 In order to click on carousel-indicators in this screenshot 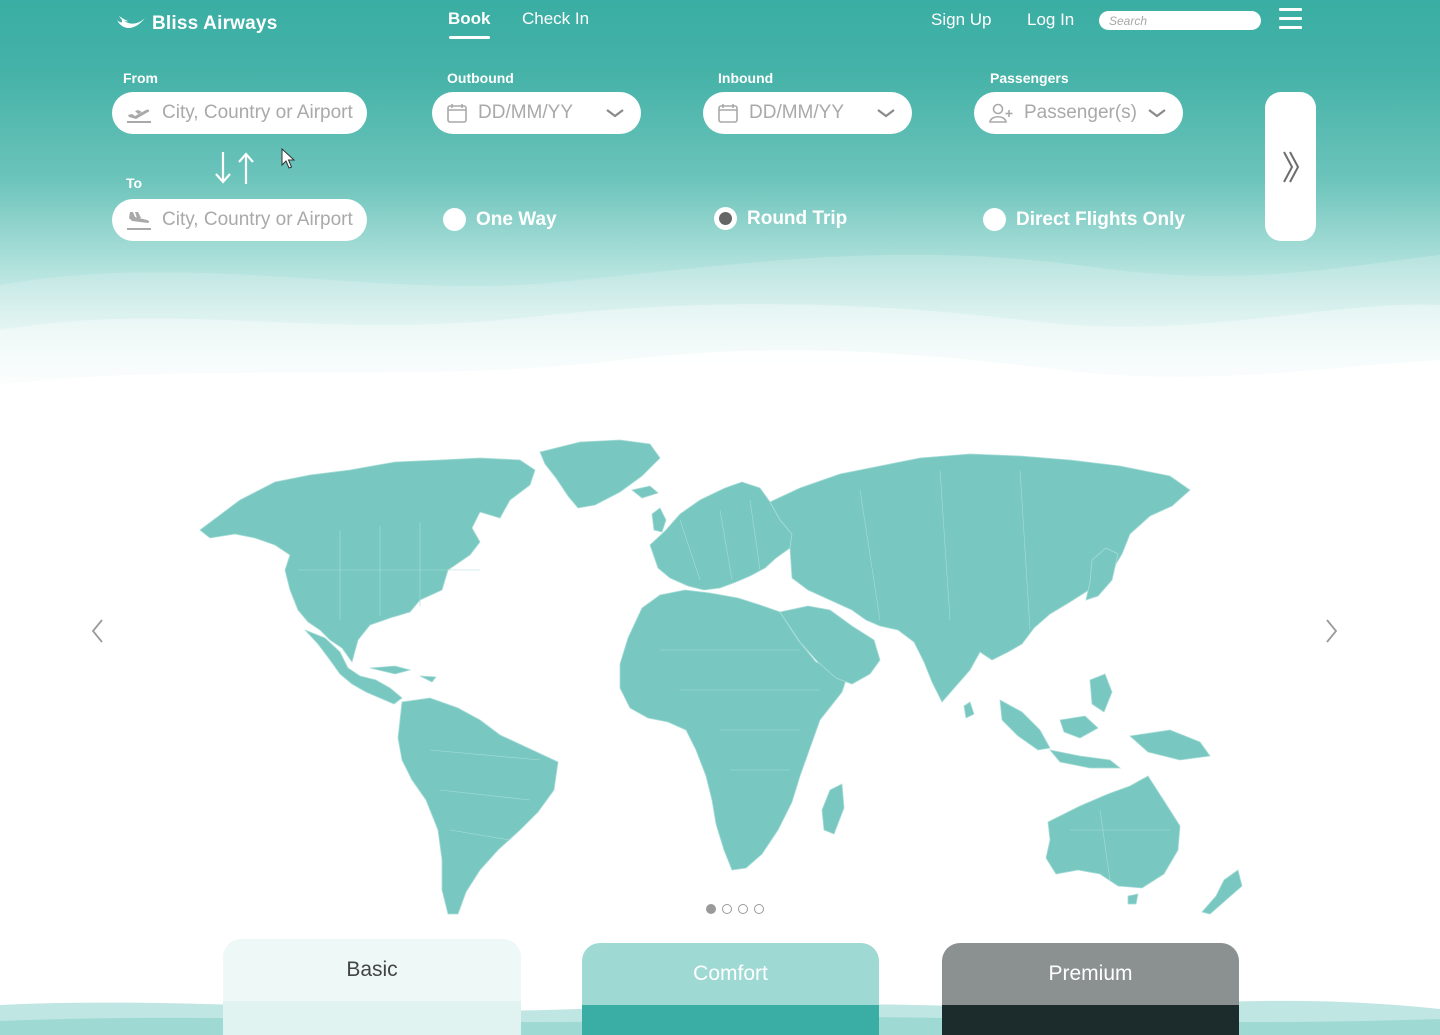, I will do `click(735, 909)`.